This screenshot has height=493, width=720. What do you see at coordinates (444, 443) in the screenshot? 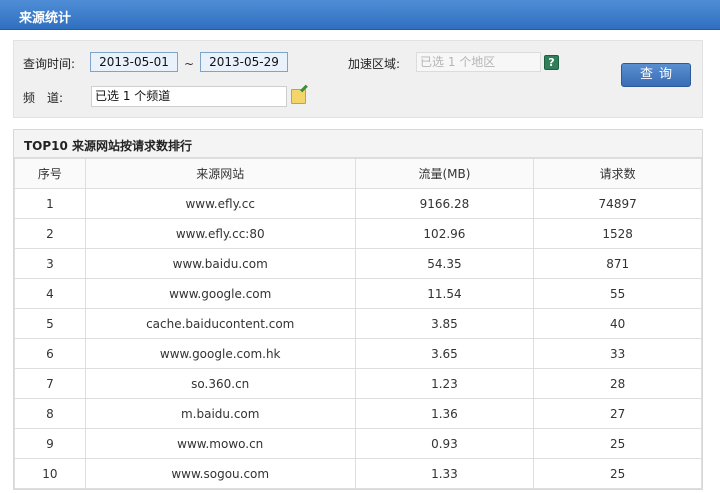
I see `cell-traffic: 0.93` at bounding box center [444, 443].